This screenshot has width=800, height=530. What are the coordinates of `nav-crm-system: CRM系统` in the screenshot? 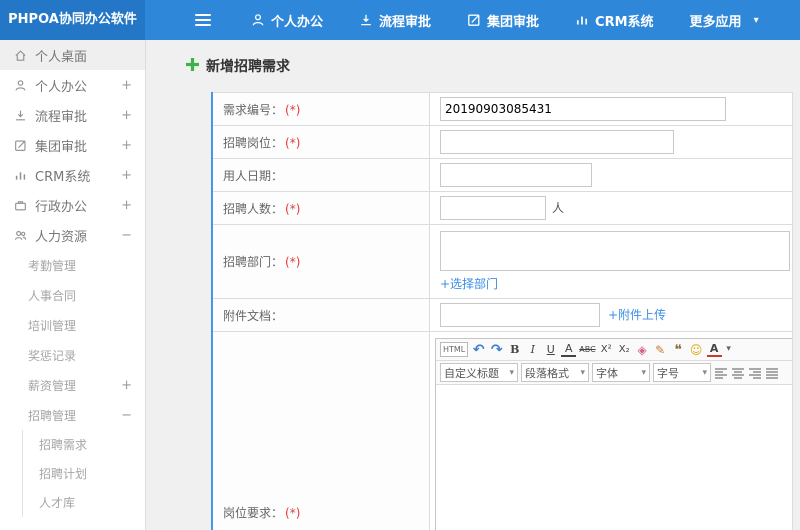 It's located at (614, 20).